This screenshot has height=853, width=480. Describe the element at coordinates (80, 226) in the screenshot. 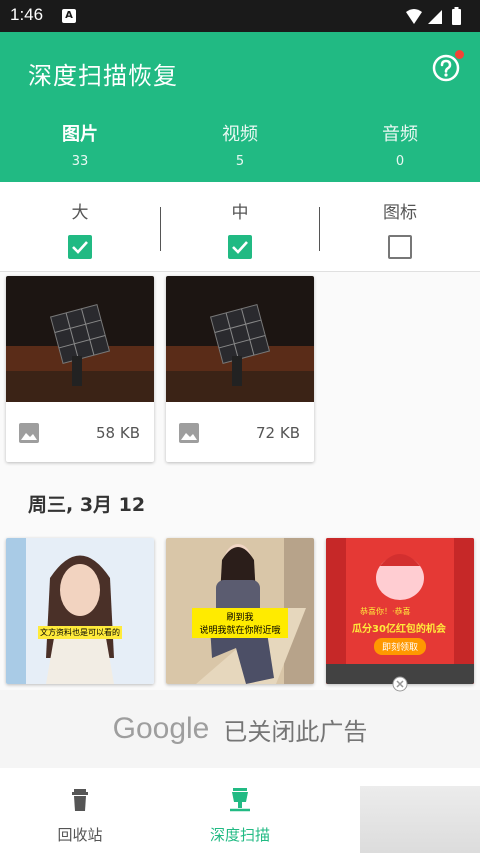

I see `filter-large: 大` at that location.